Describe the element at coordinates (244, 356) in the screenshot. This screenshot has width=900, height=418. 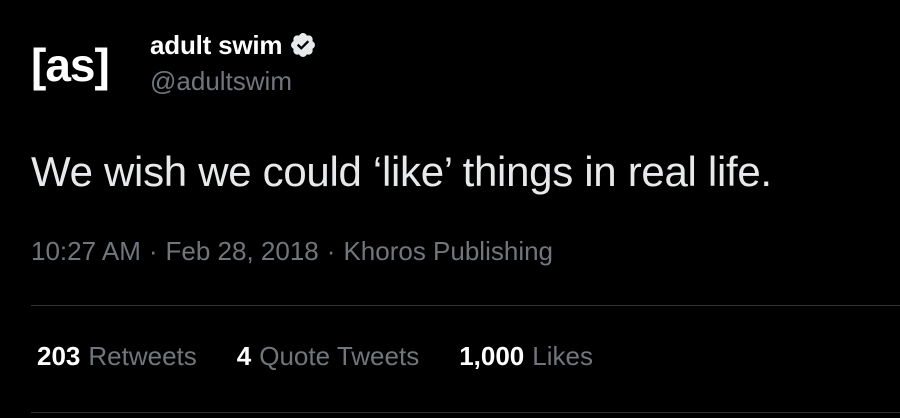
I see `quote-tweets-count: 4` at that location.